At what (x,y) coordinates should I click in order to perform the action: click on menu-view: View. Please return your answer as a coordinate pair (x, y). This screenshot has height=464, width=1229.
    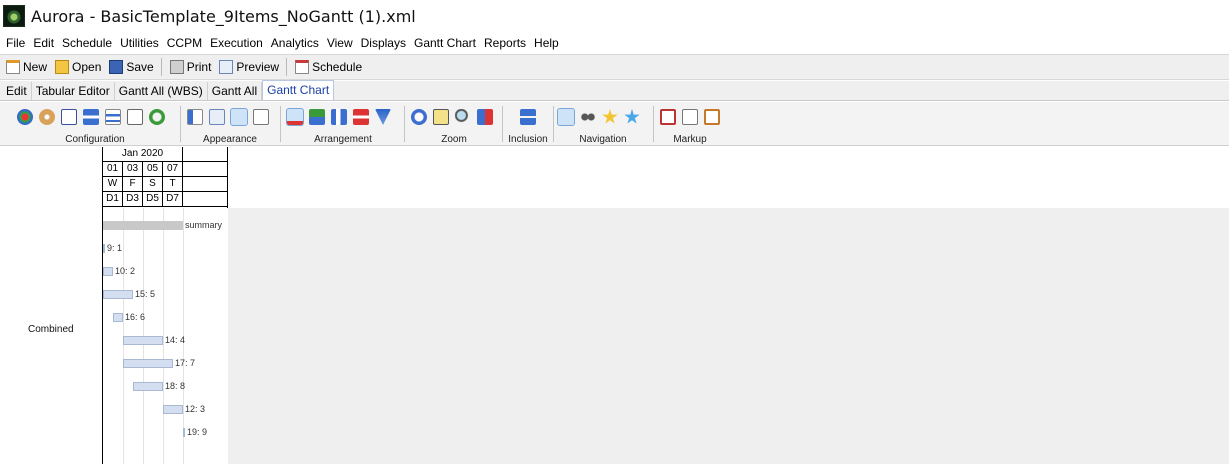
    Looking at the image, I should click on (340, 43).